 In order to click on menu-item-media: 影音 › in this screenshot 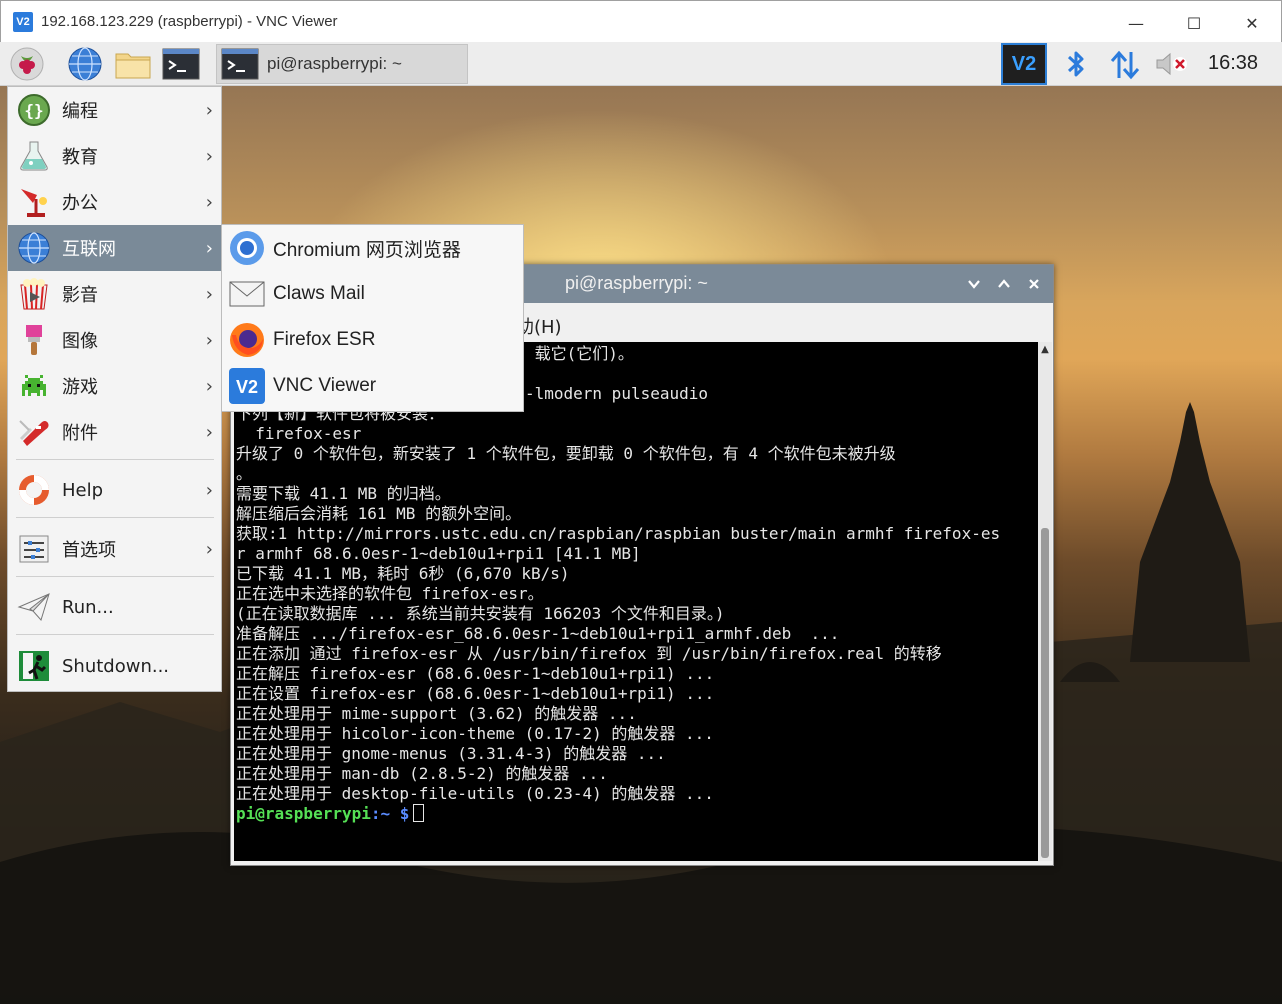, I will do `click(114, 294)`.